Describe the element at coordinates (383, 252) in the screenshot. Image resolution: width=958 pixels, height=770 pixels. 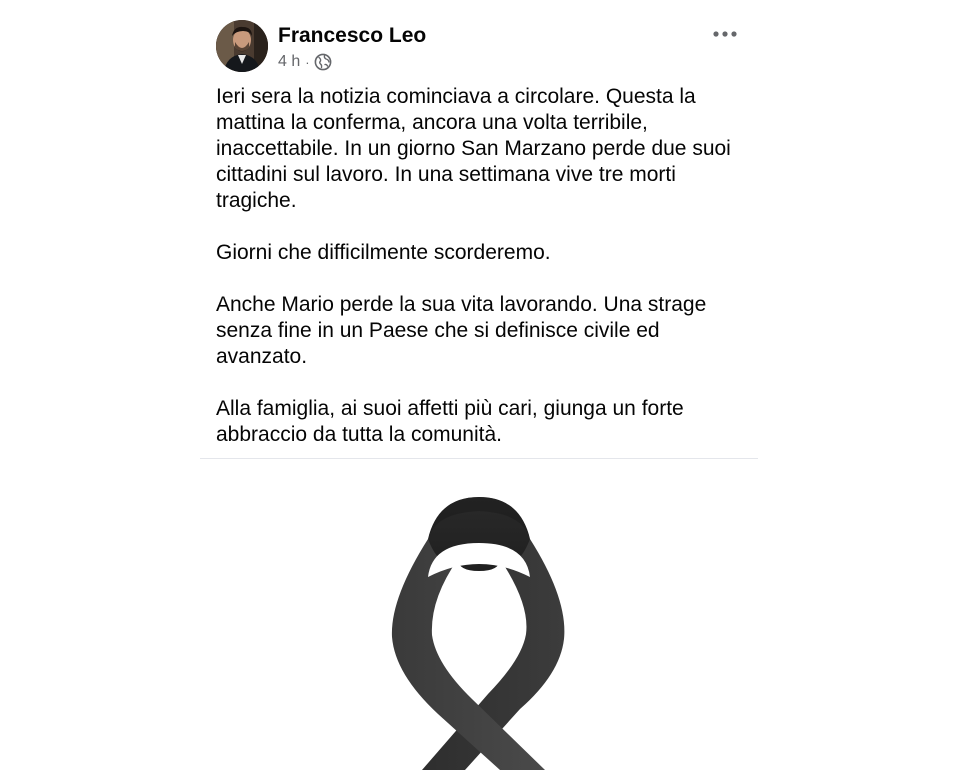
I see `post-paragraph: Giorni che difficilmente scorderemo.` at that location.